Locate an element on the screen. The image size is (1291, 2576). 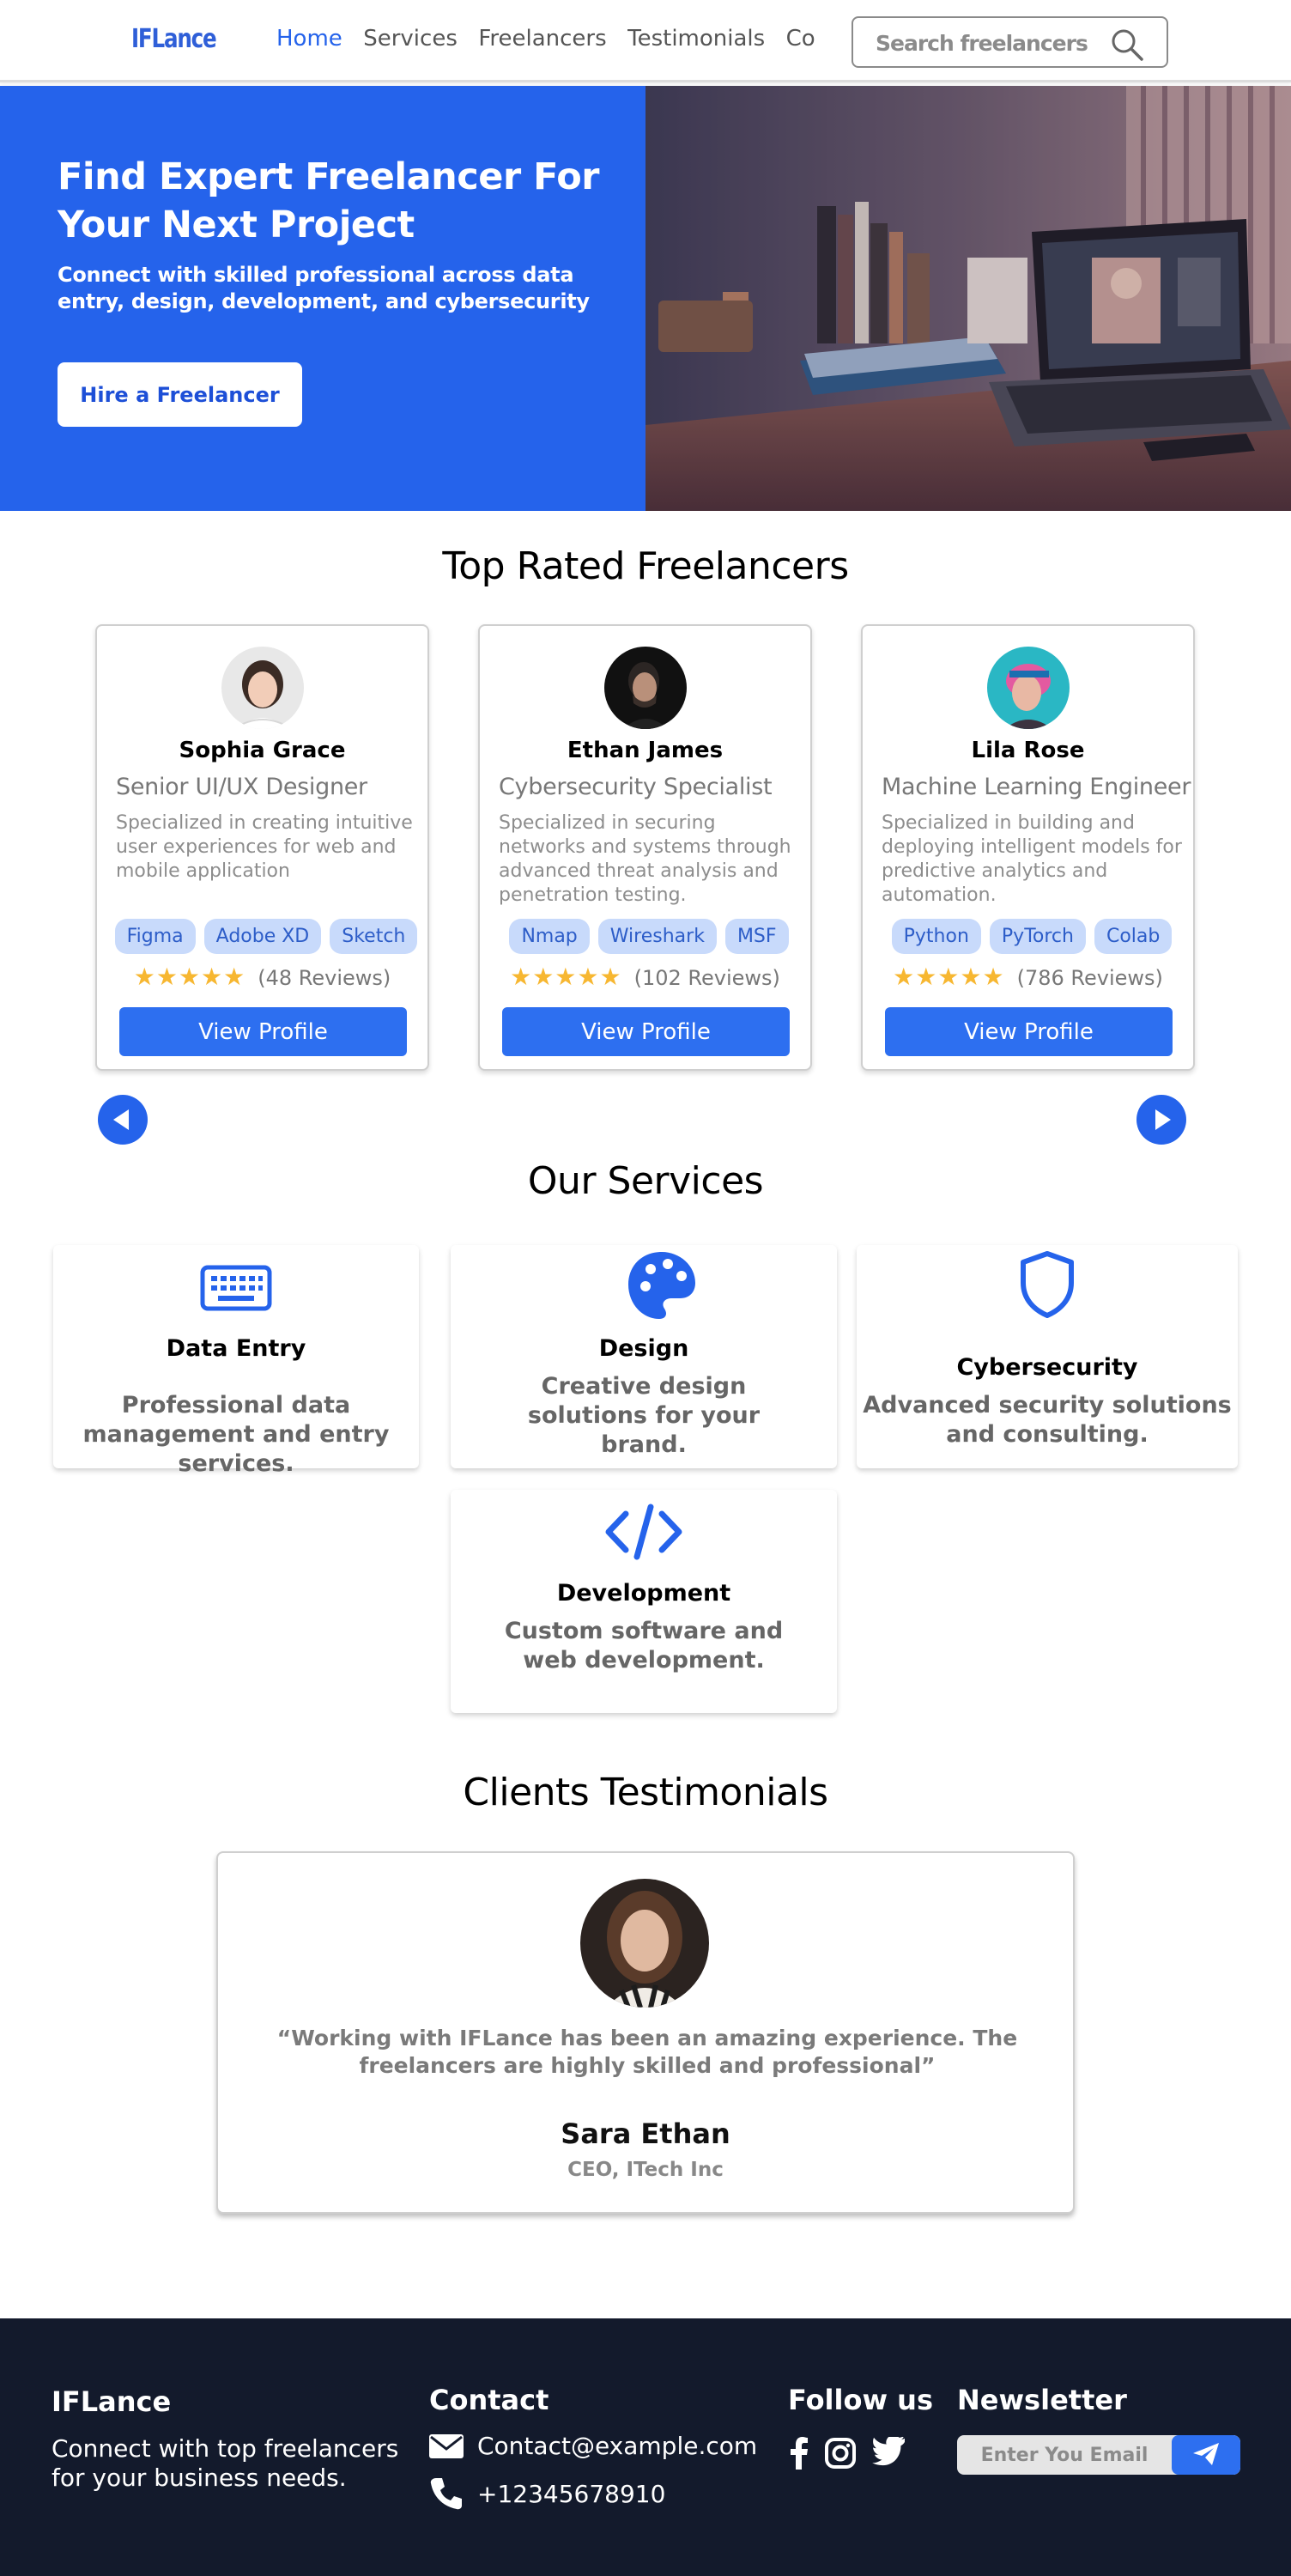
service-title: Development is located at coordinates (644, 1594).